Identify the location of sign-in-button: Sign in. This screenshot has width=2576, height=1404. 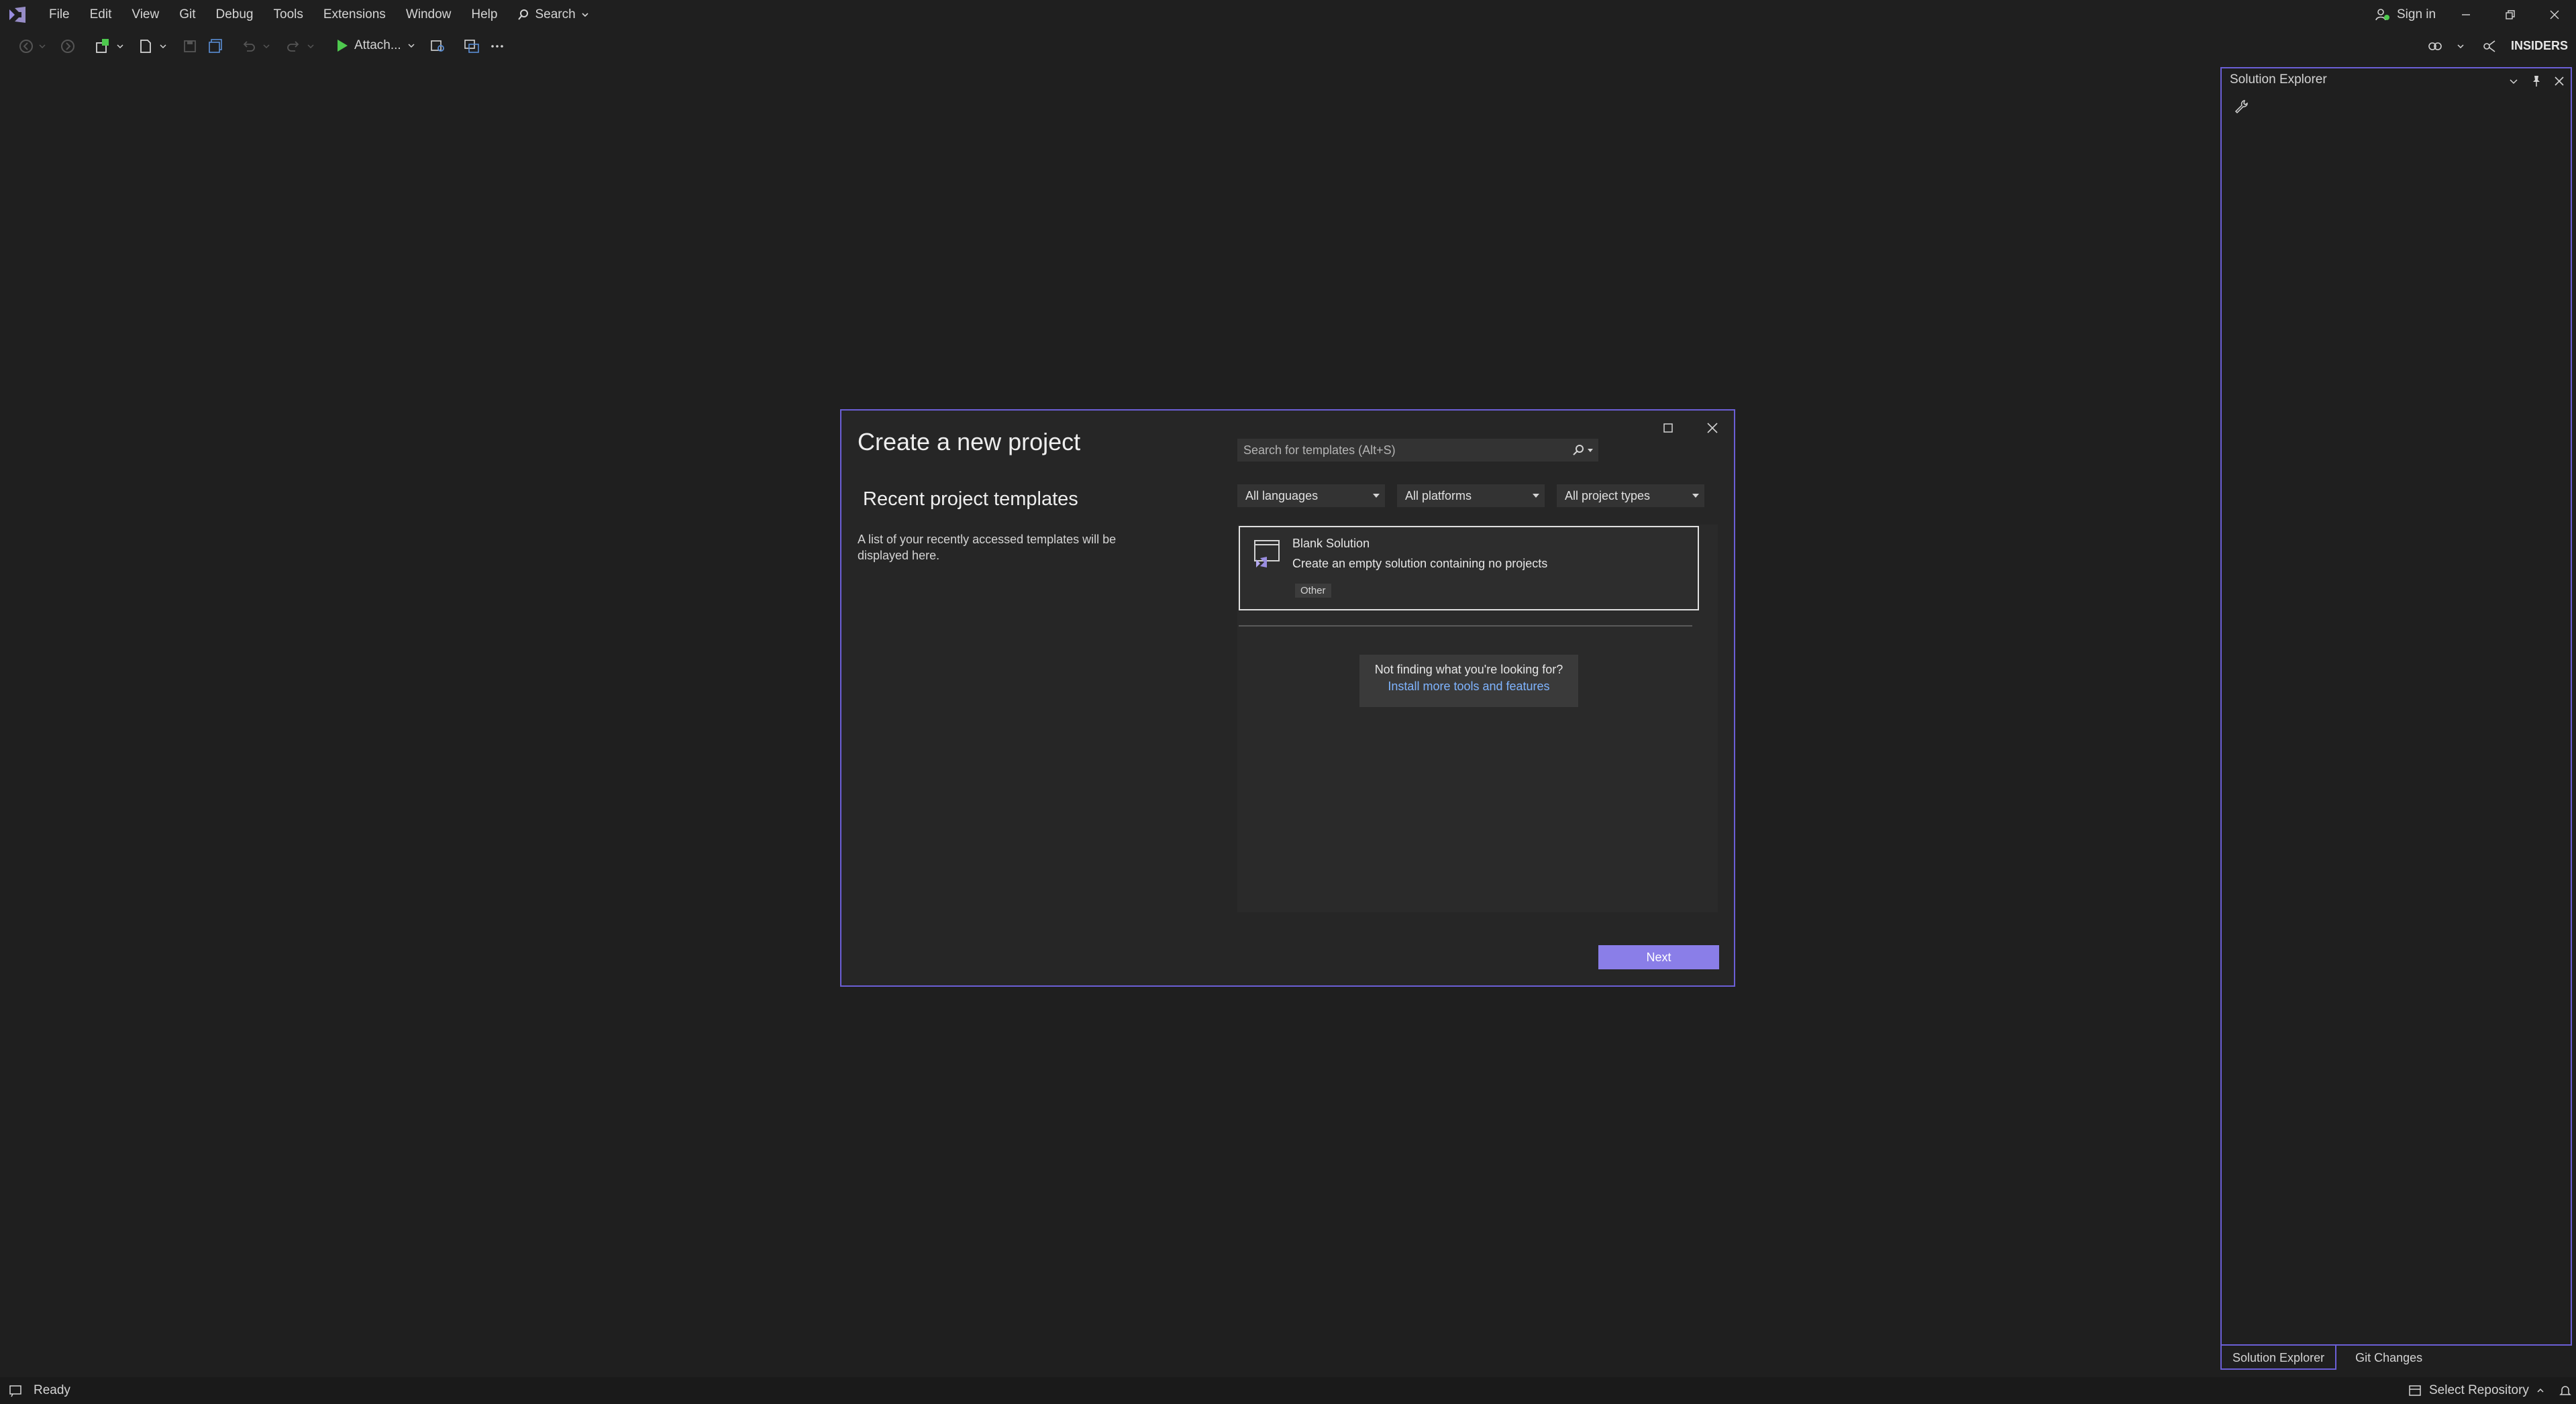
(2405, 15).